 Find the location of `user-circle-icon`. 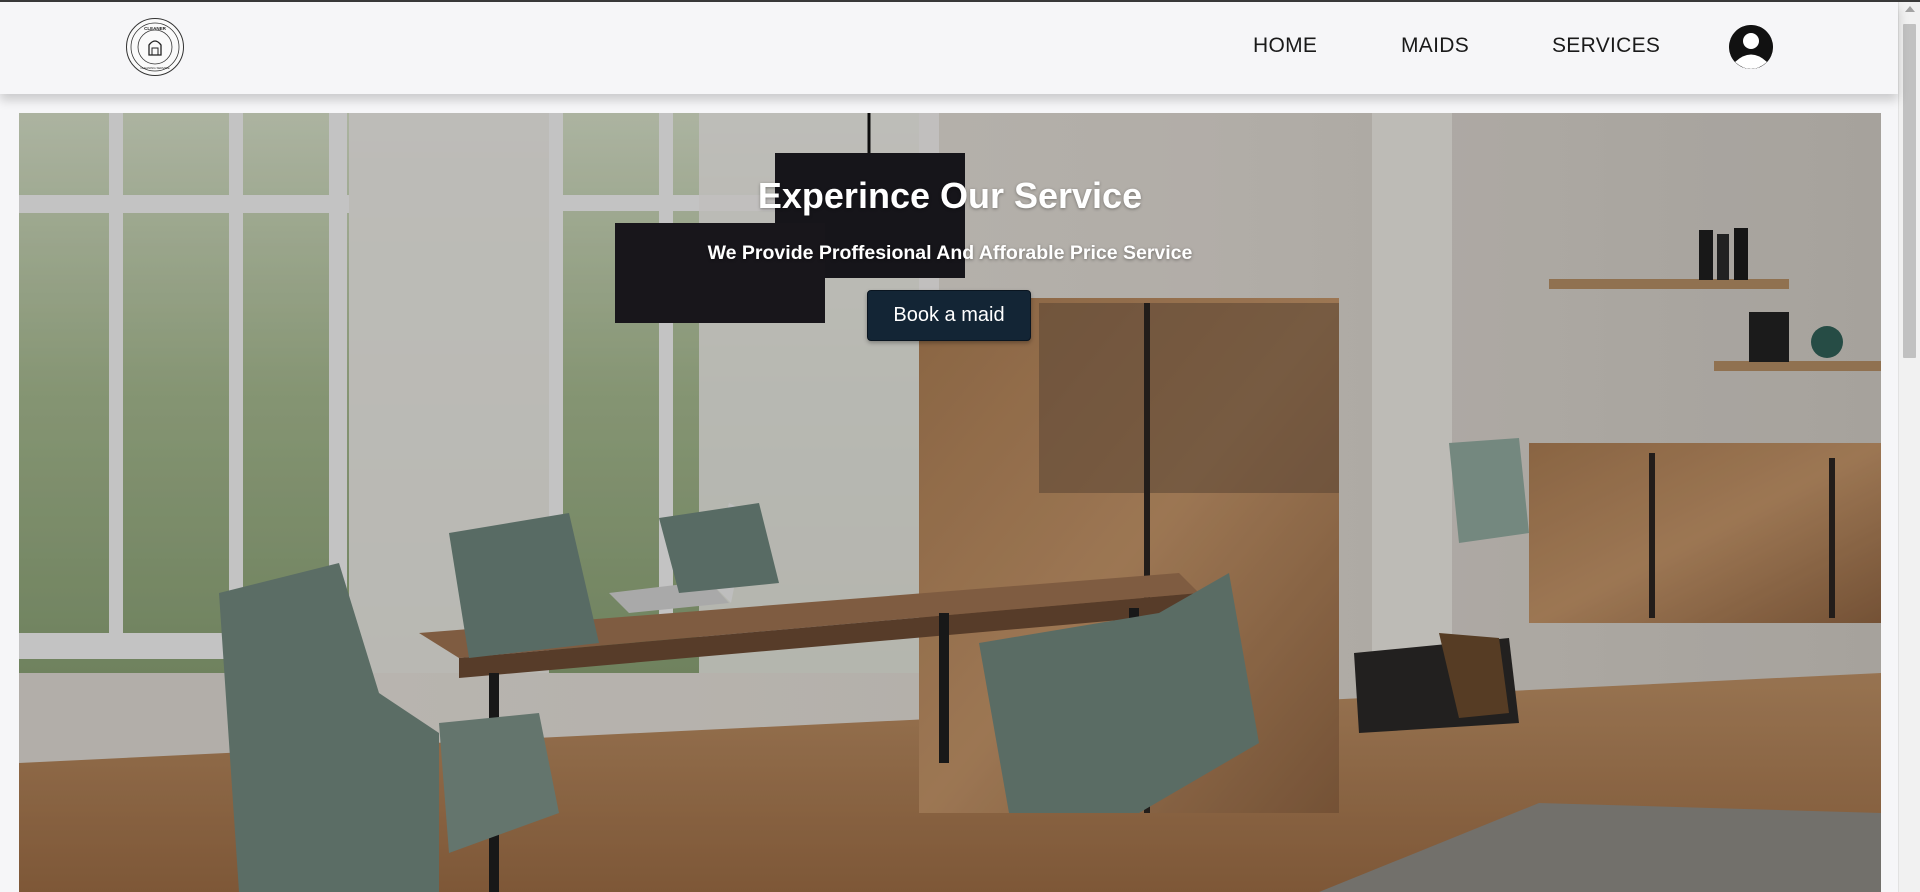

user-circle-icon is located at coordinates (1751, 47).